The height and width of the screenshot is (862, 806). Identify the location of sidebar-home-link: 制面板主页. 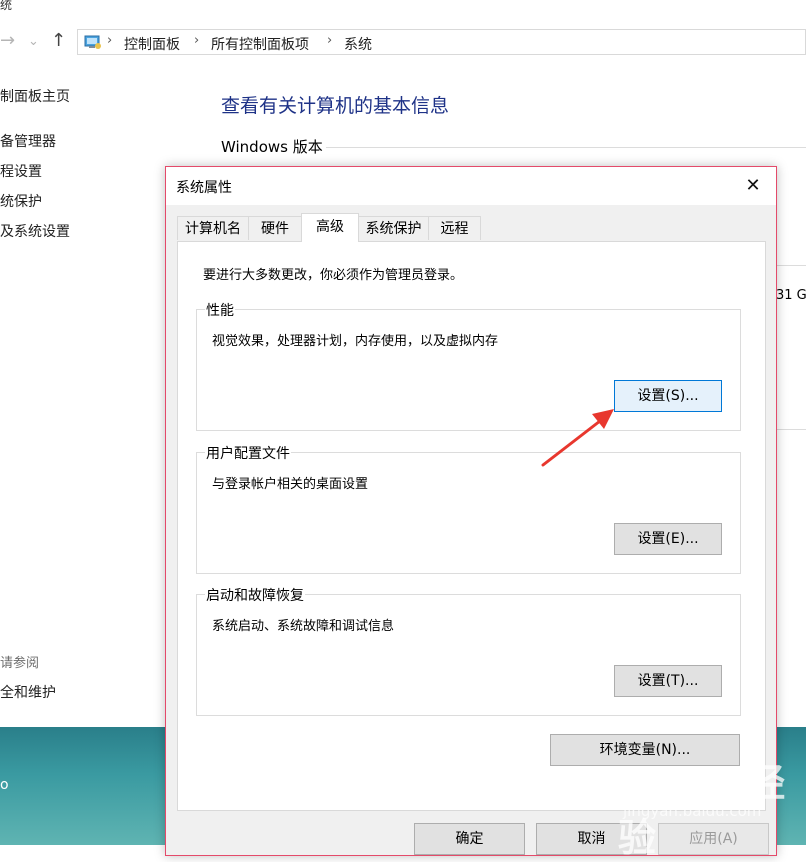
(35, 96).